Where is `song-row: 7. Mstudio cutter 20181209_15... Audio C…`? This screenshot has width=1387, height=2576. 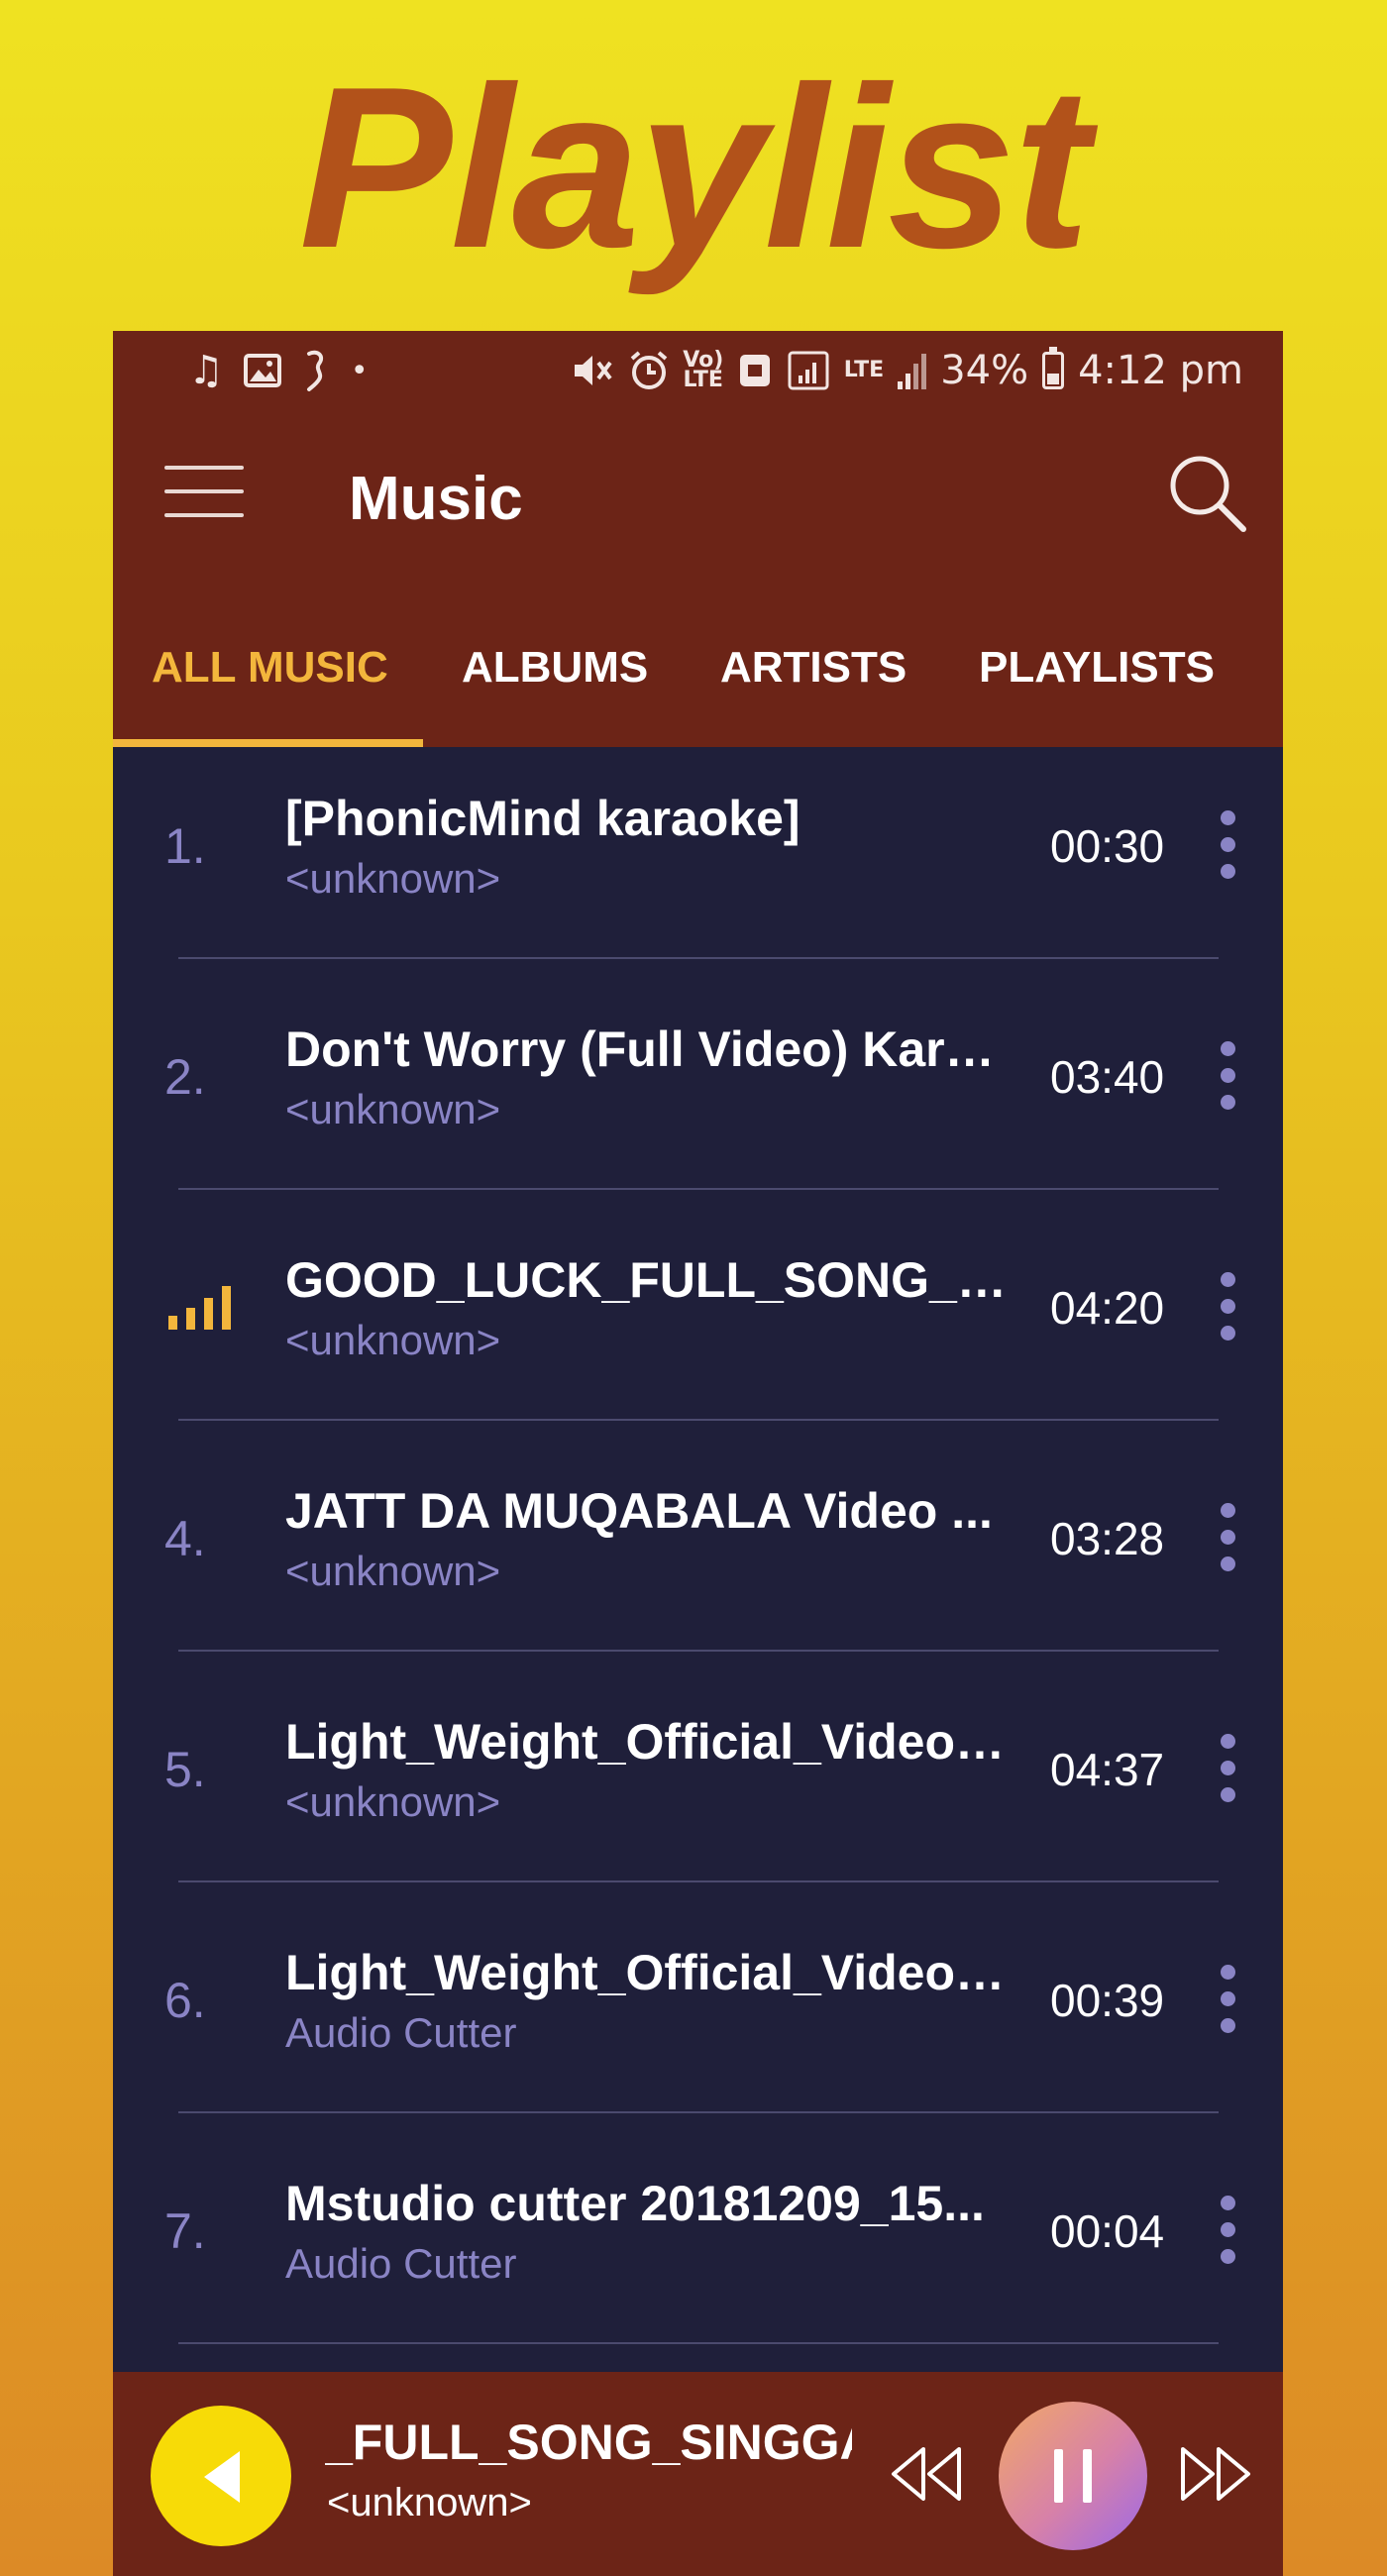
song-row: 7. Mstudio cutter 20181209_15... Audio C… is located at coordinates (698, 2247).